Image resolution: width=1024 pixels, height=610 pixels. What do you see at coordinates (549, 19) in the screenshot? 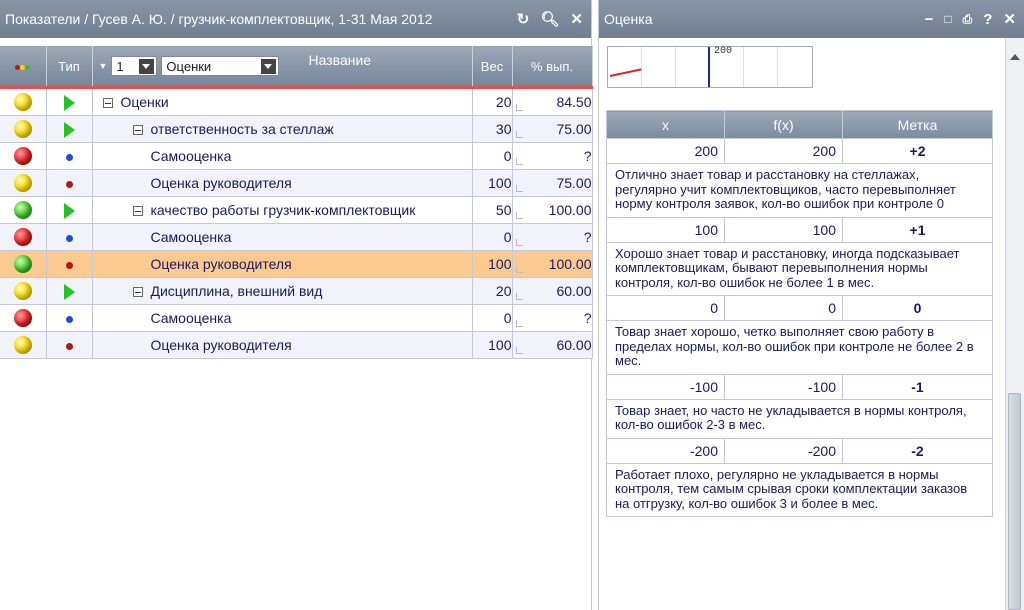
I see `search-icon: 🔍︎` at bounding box center [549, 19].